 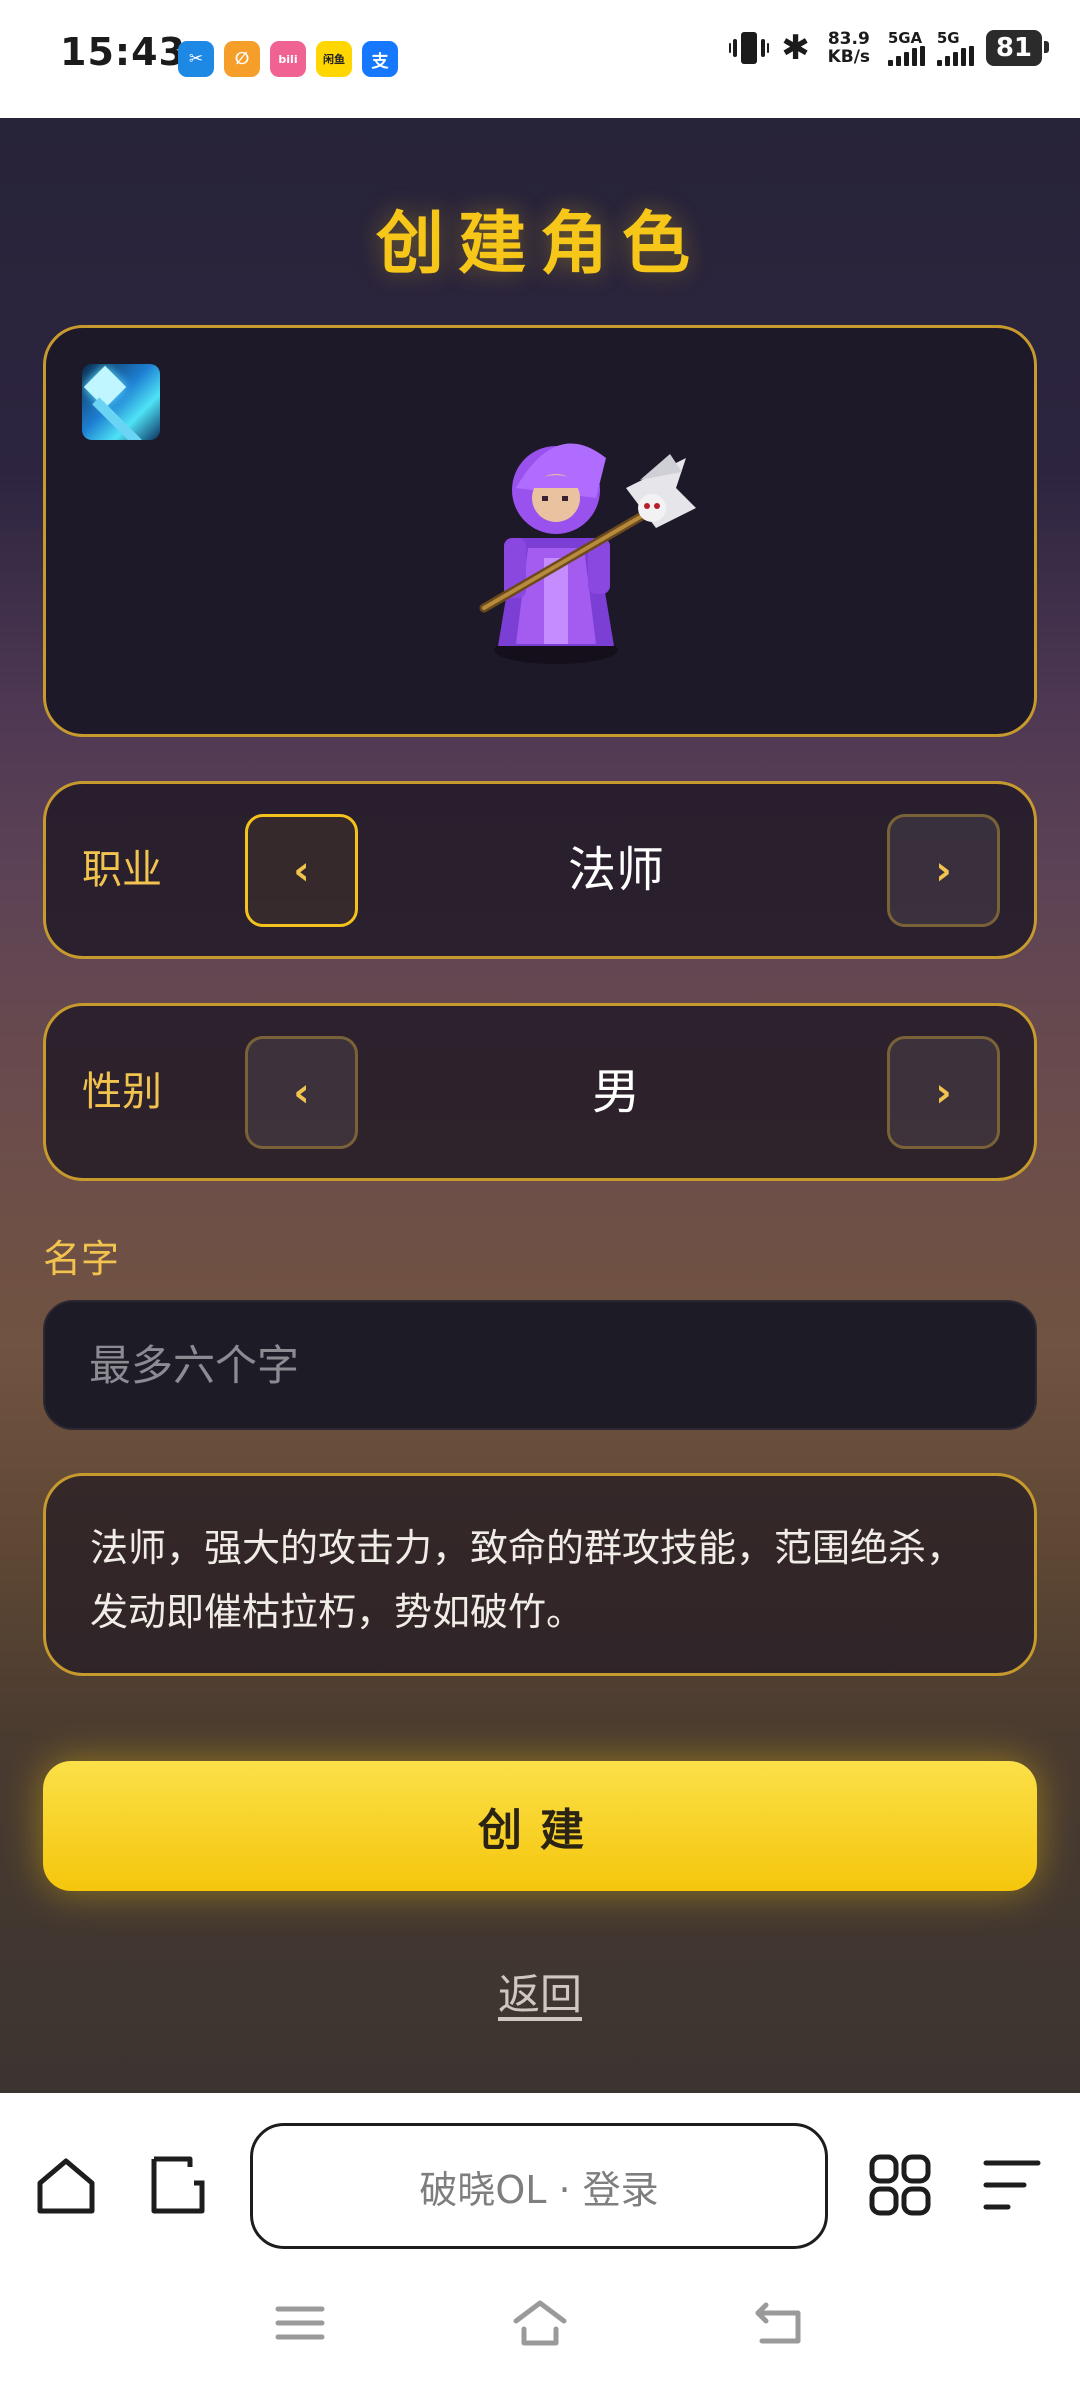 What do you see at coordinates (587, 553) in the screenshot?
I see `character-sprite` at bounding box center [587, 553].